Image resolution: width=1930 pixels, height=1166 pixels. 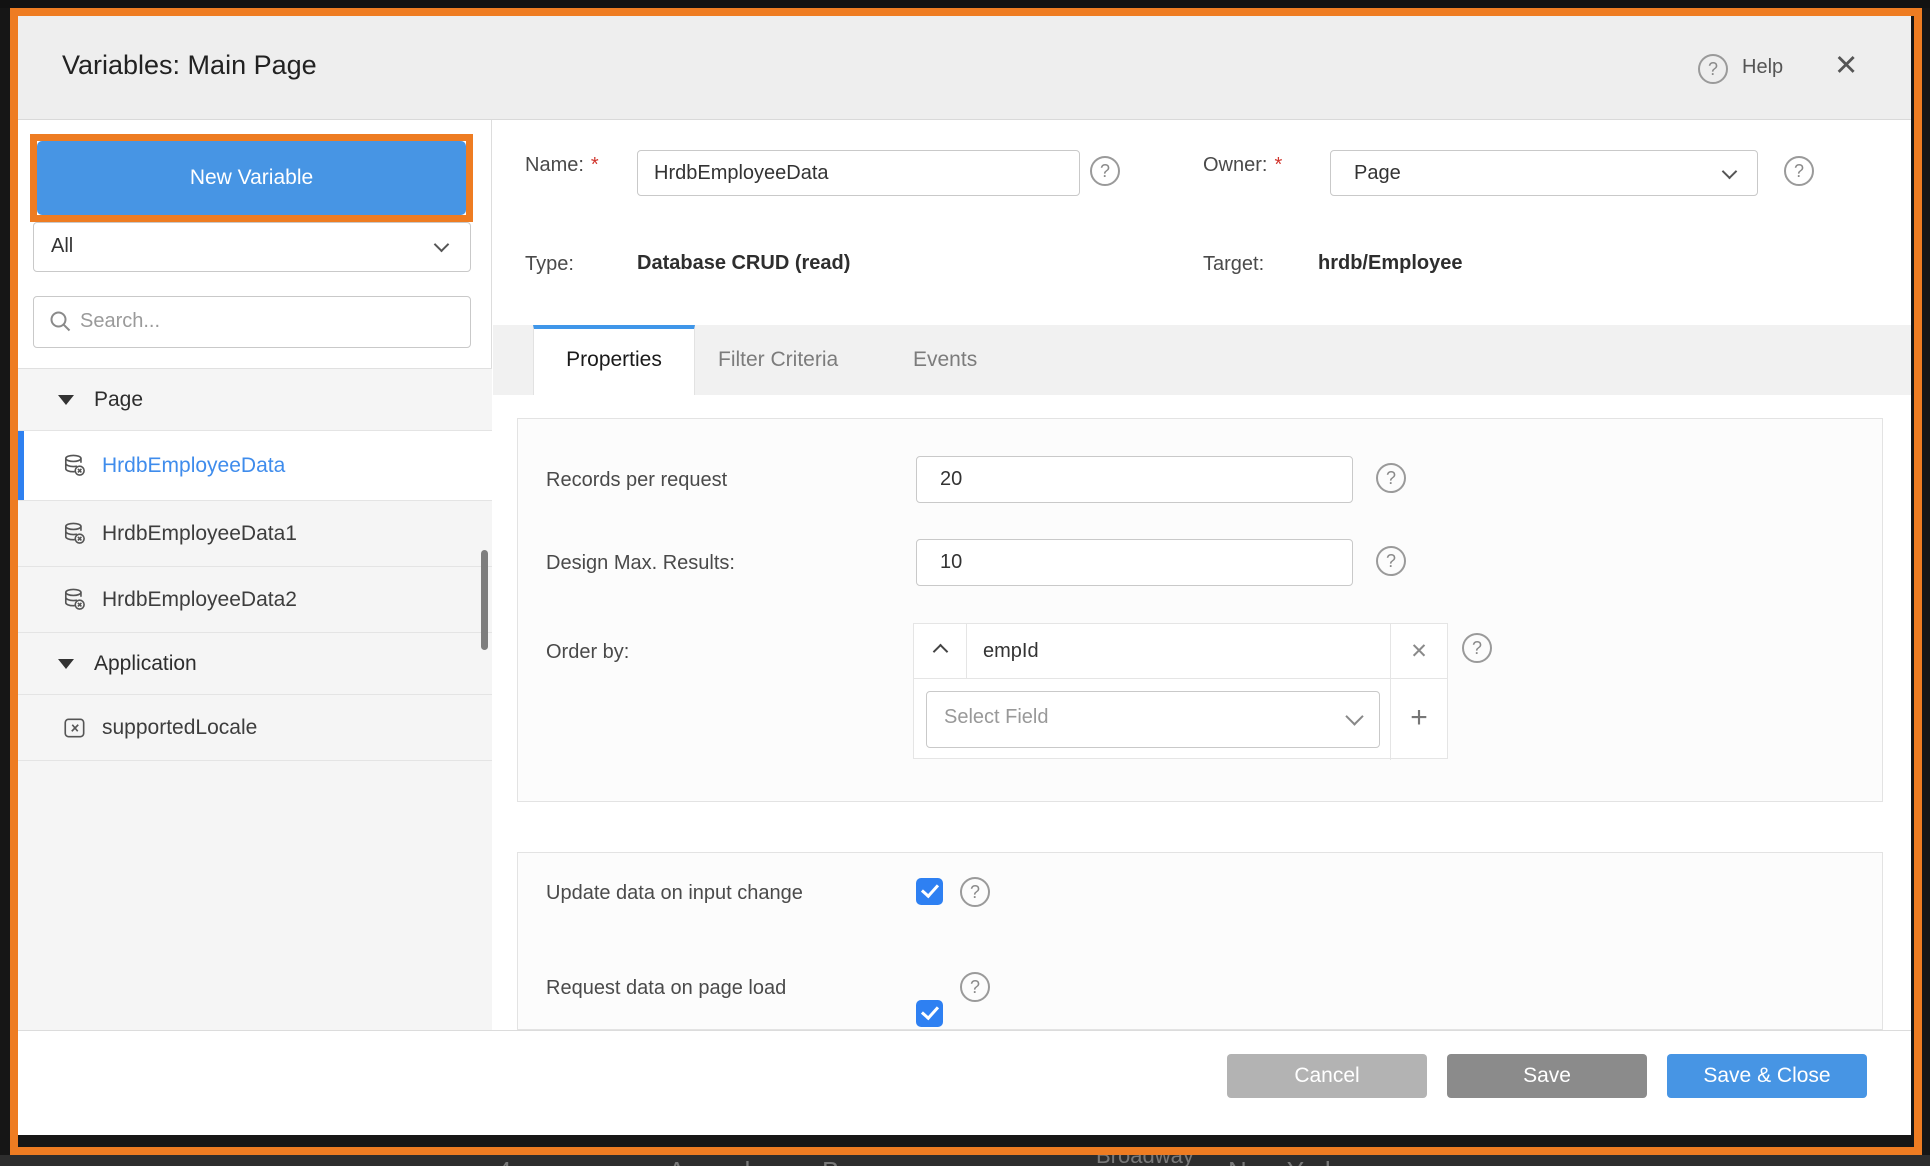 I want to click on background-cell: New York, so click(x=1283, y=1161).